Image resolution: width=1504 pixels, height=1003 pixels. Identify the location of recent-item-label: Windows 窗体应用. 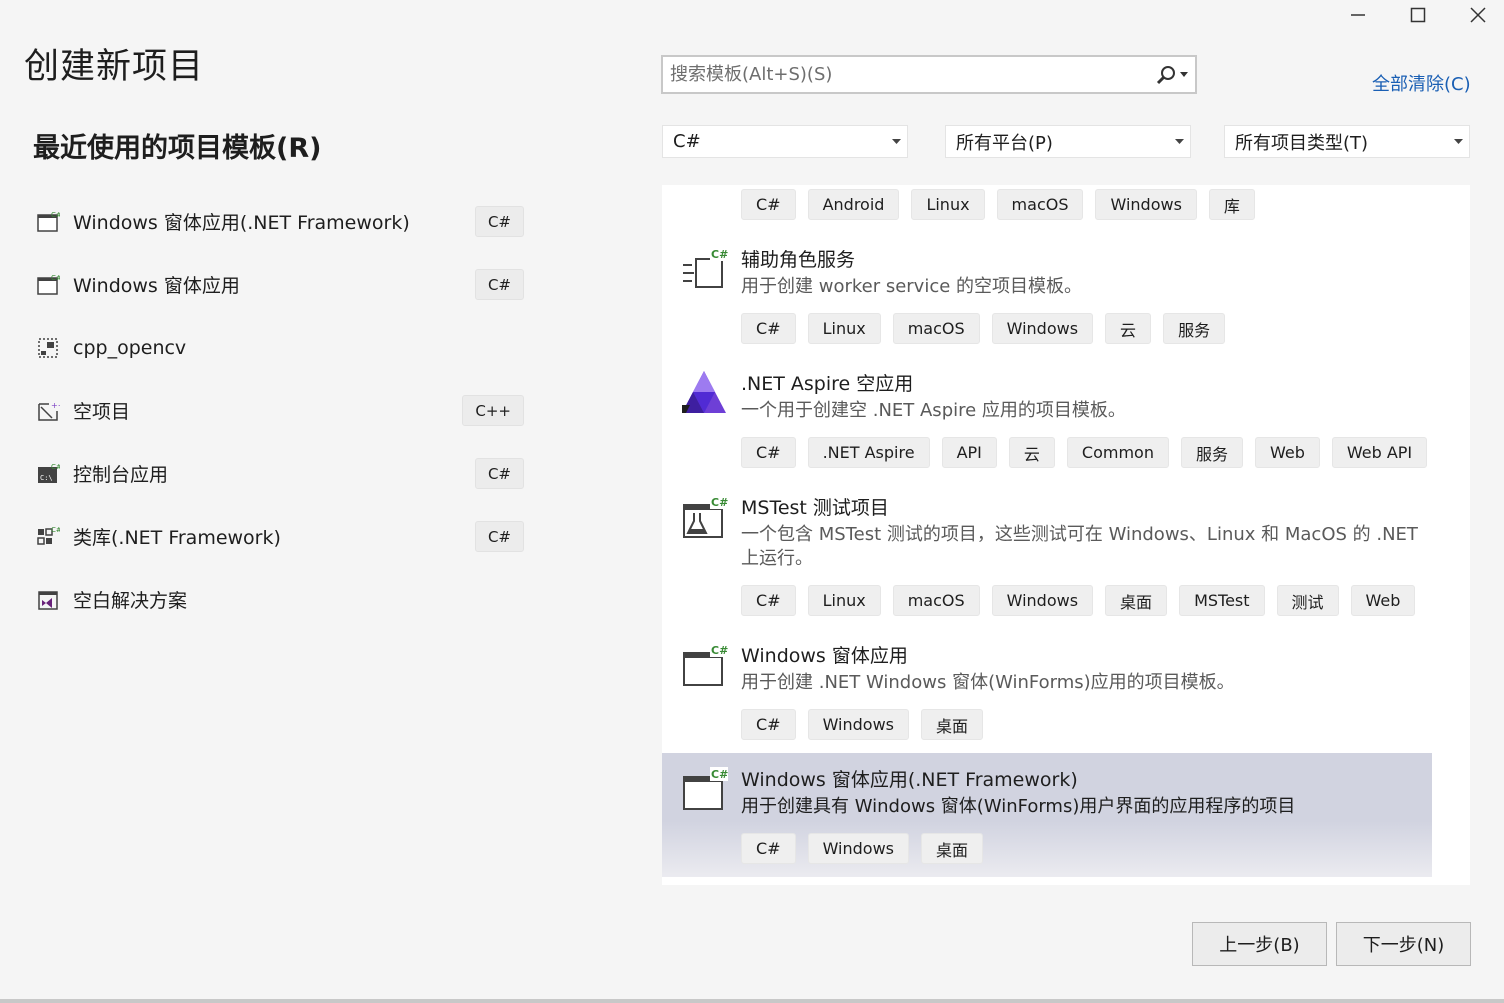
(156, 286).